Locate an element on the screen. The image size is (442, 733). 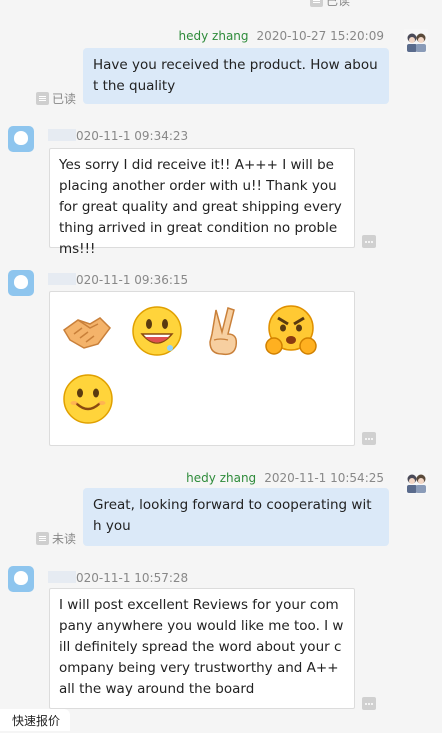
message-time: 020-11-1 09:36:15 is located at coordinates (132, 280).